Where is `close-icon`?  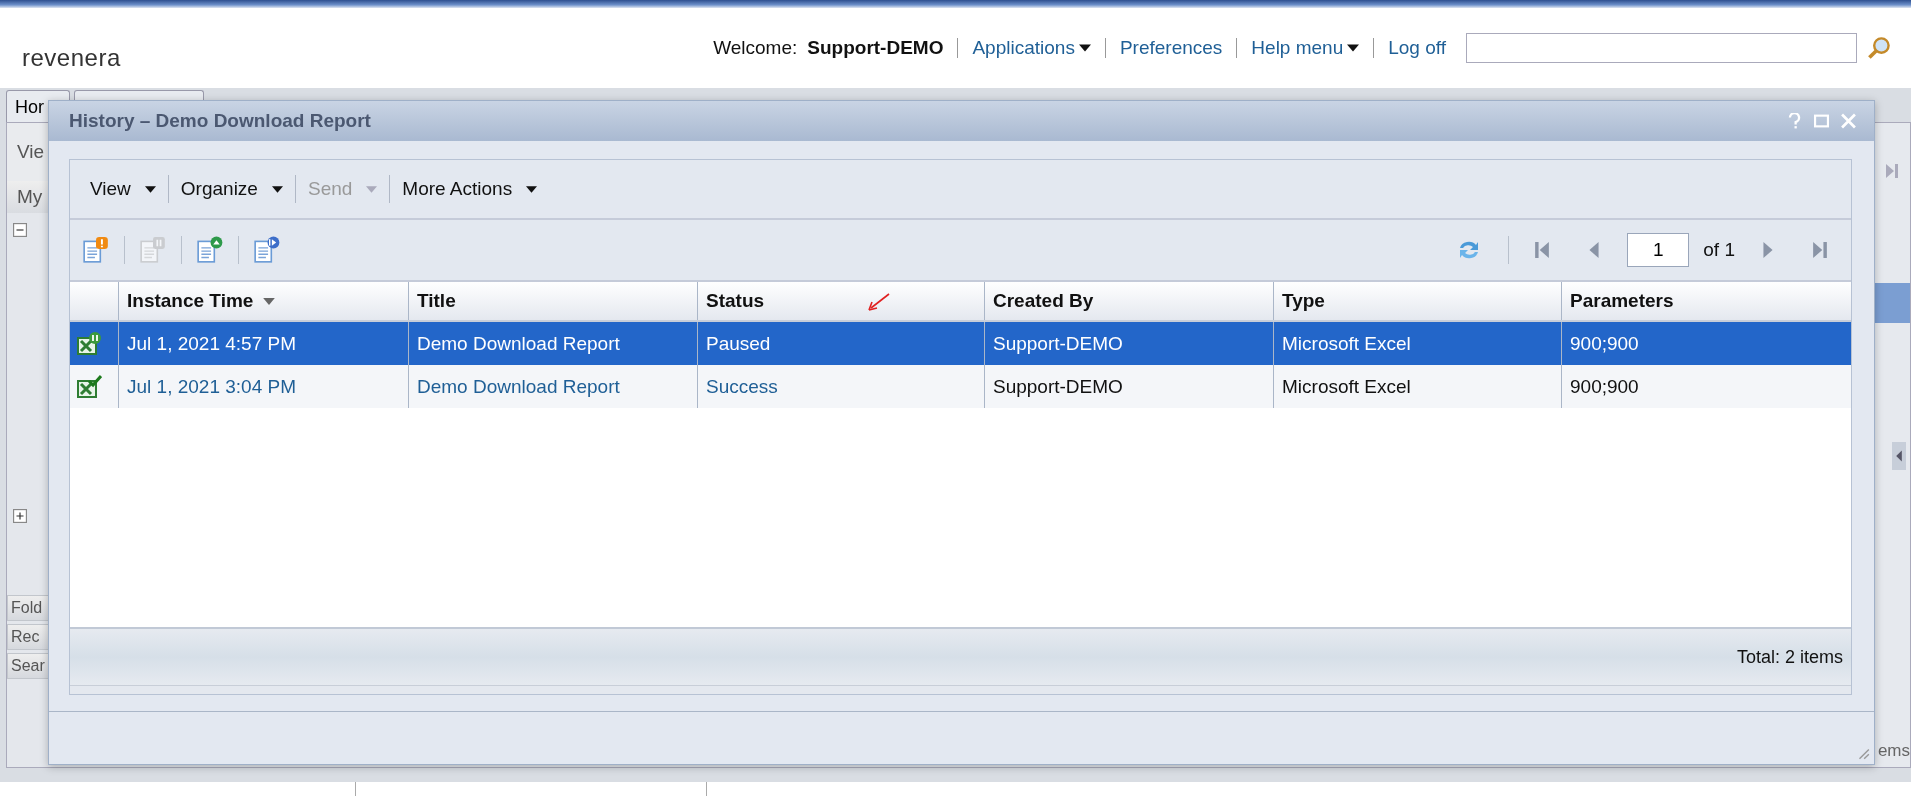 close-icon is located at coordinates (1848, 121).